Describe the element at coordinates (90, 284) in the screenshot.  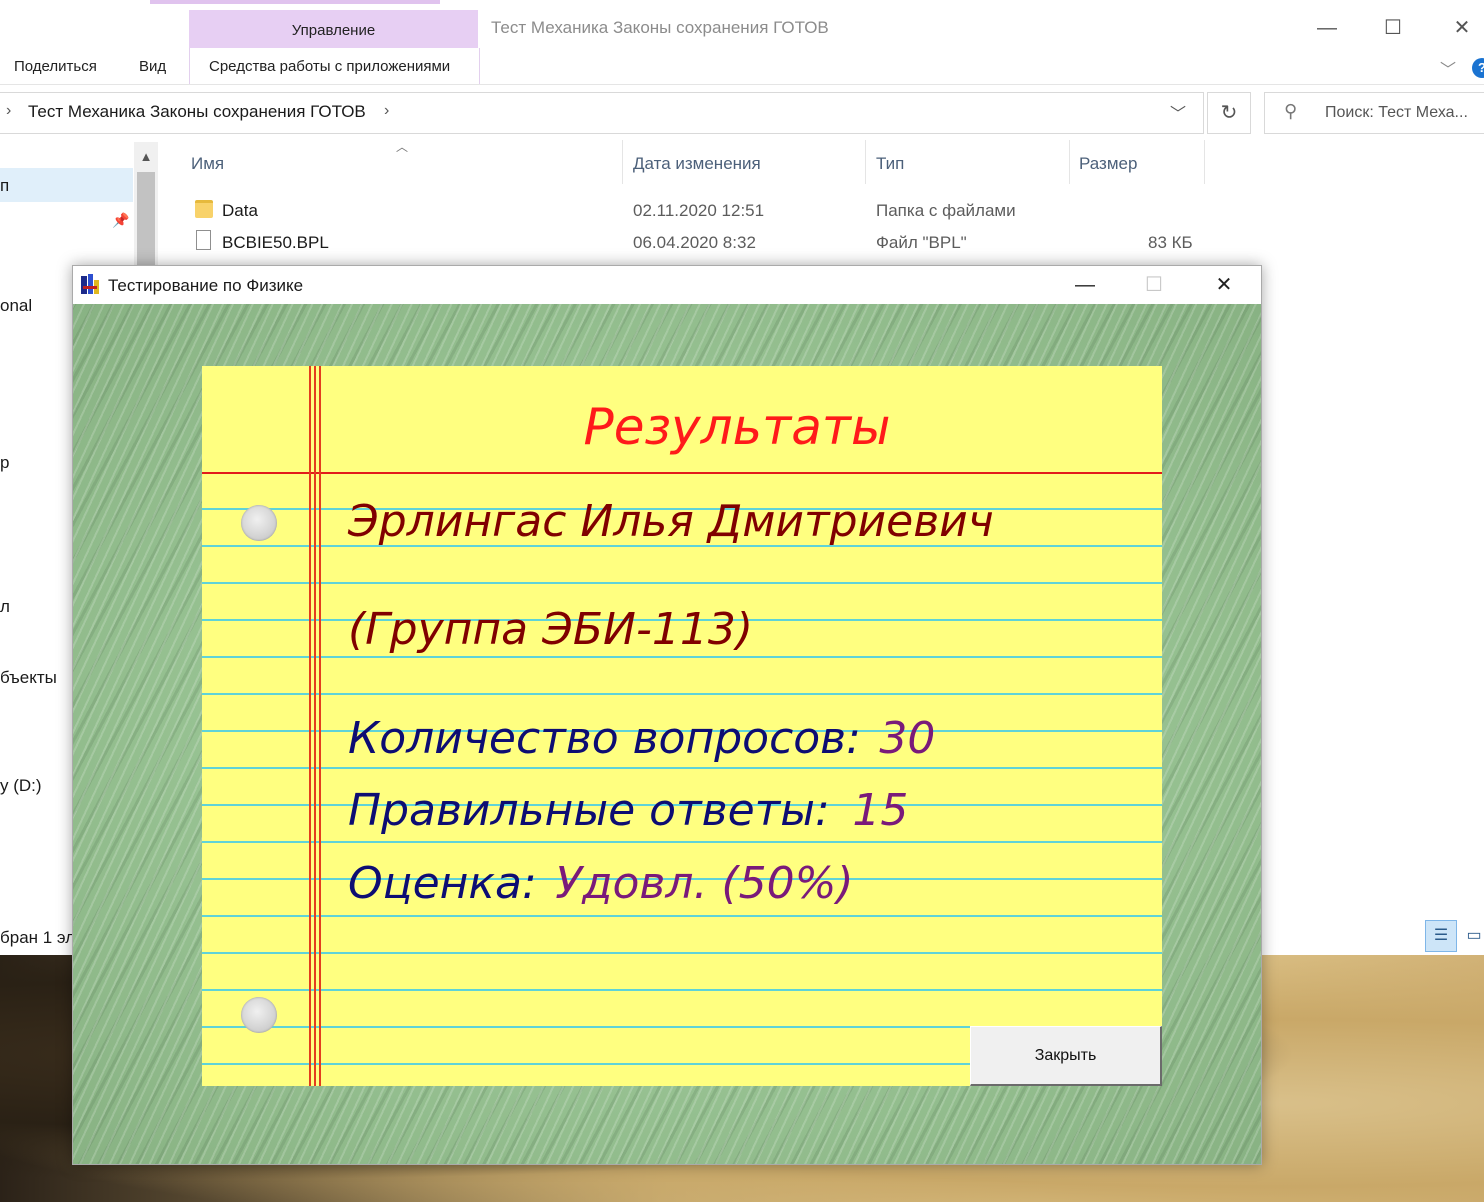
I see `app-icon` at that location.